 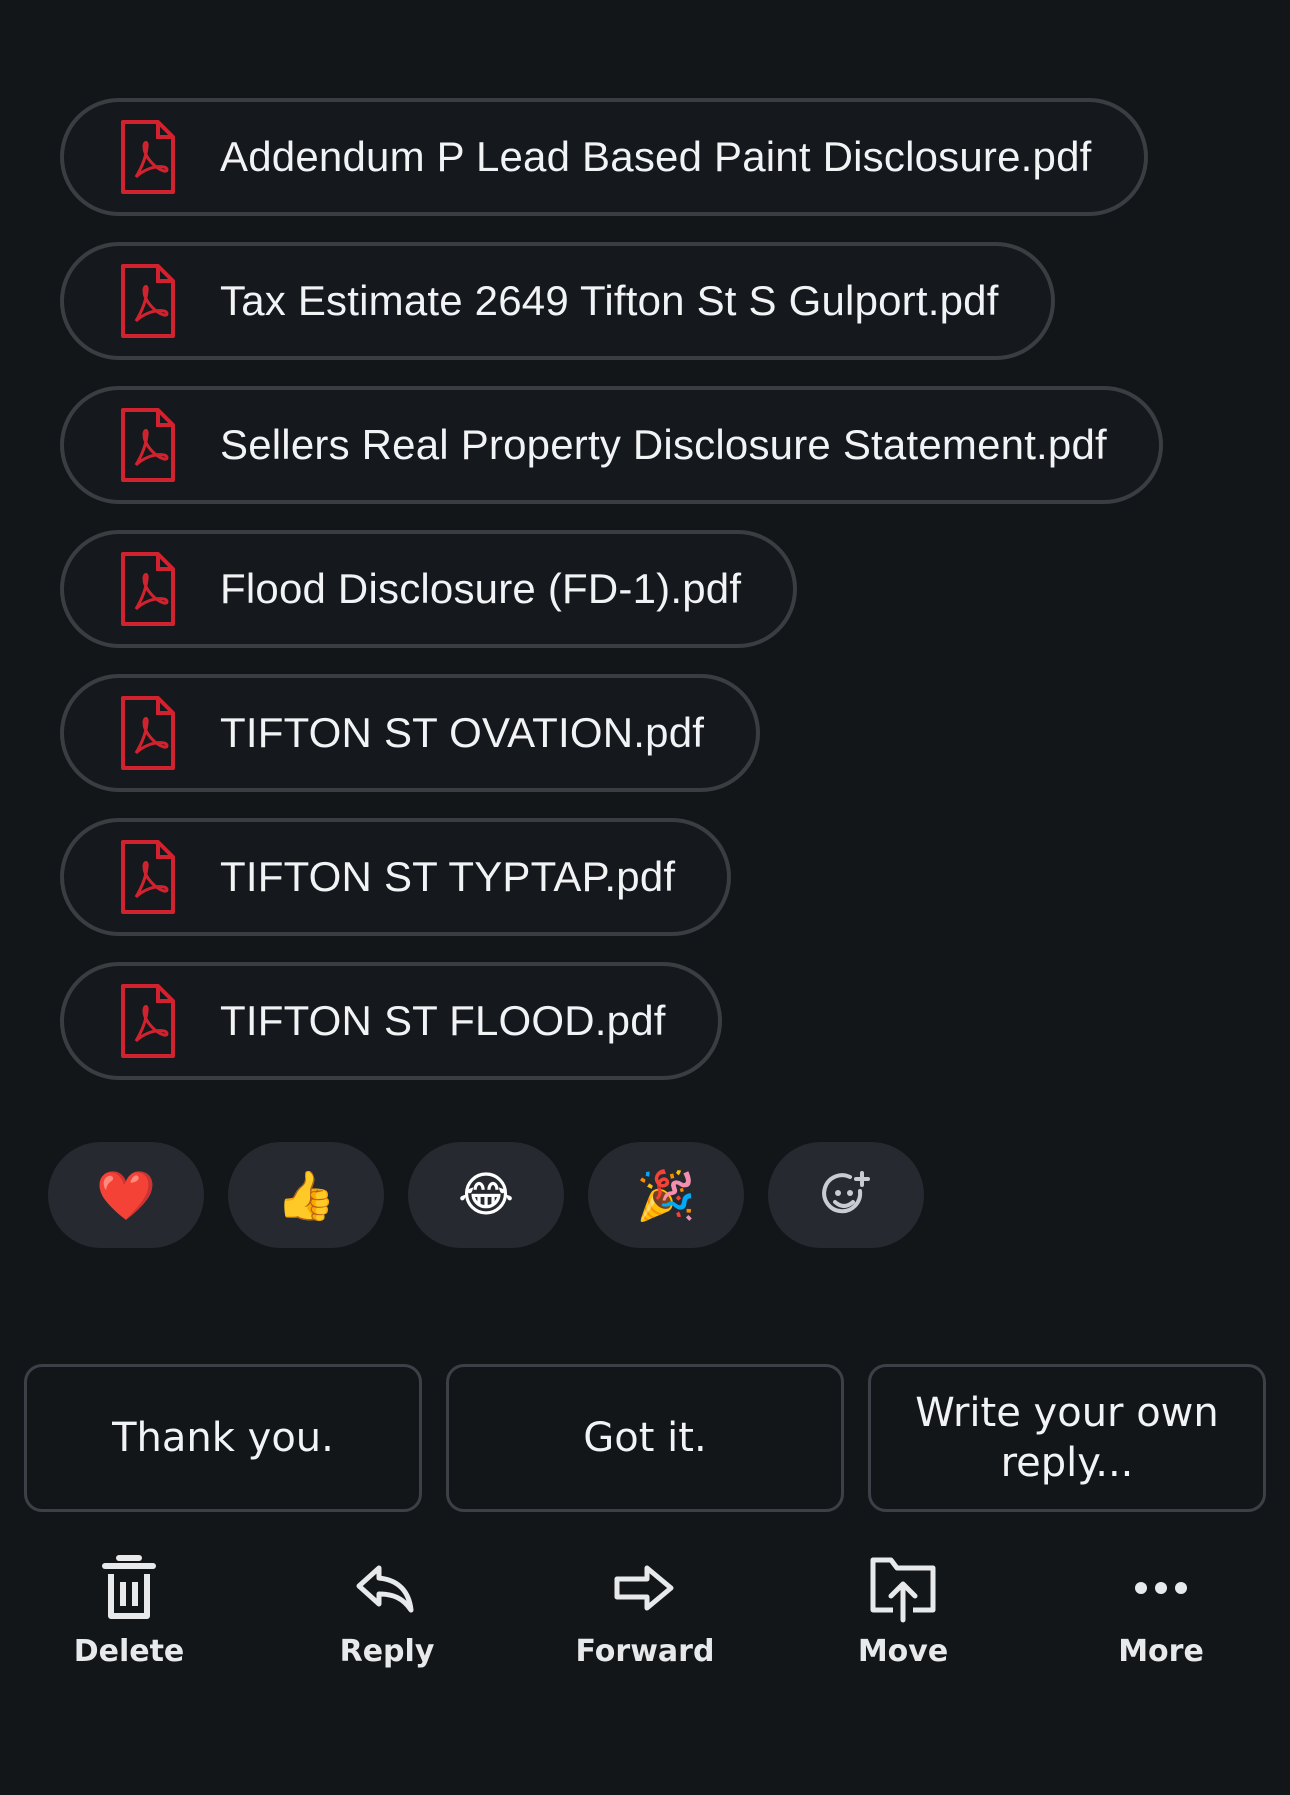 What do you see at coordinates (129, 1651) in the screenshot?
I see `delete-label: Delete` at bounding box center [129, 1651].